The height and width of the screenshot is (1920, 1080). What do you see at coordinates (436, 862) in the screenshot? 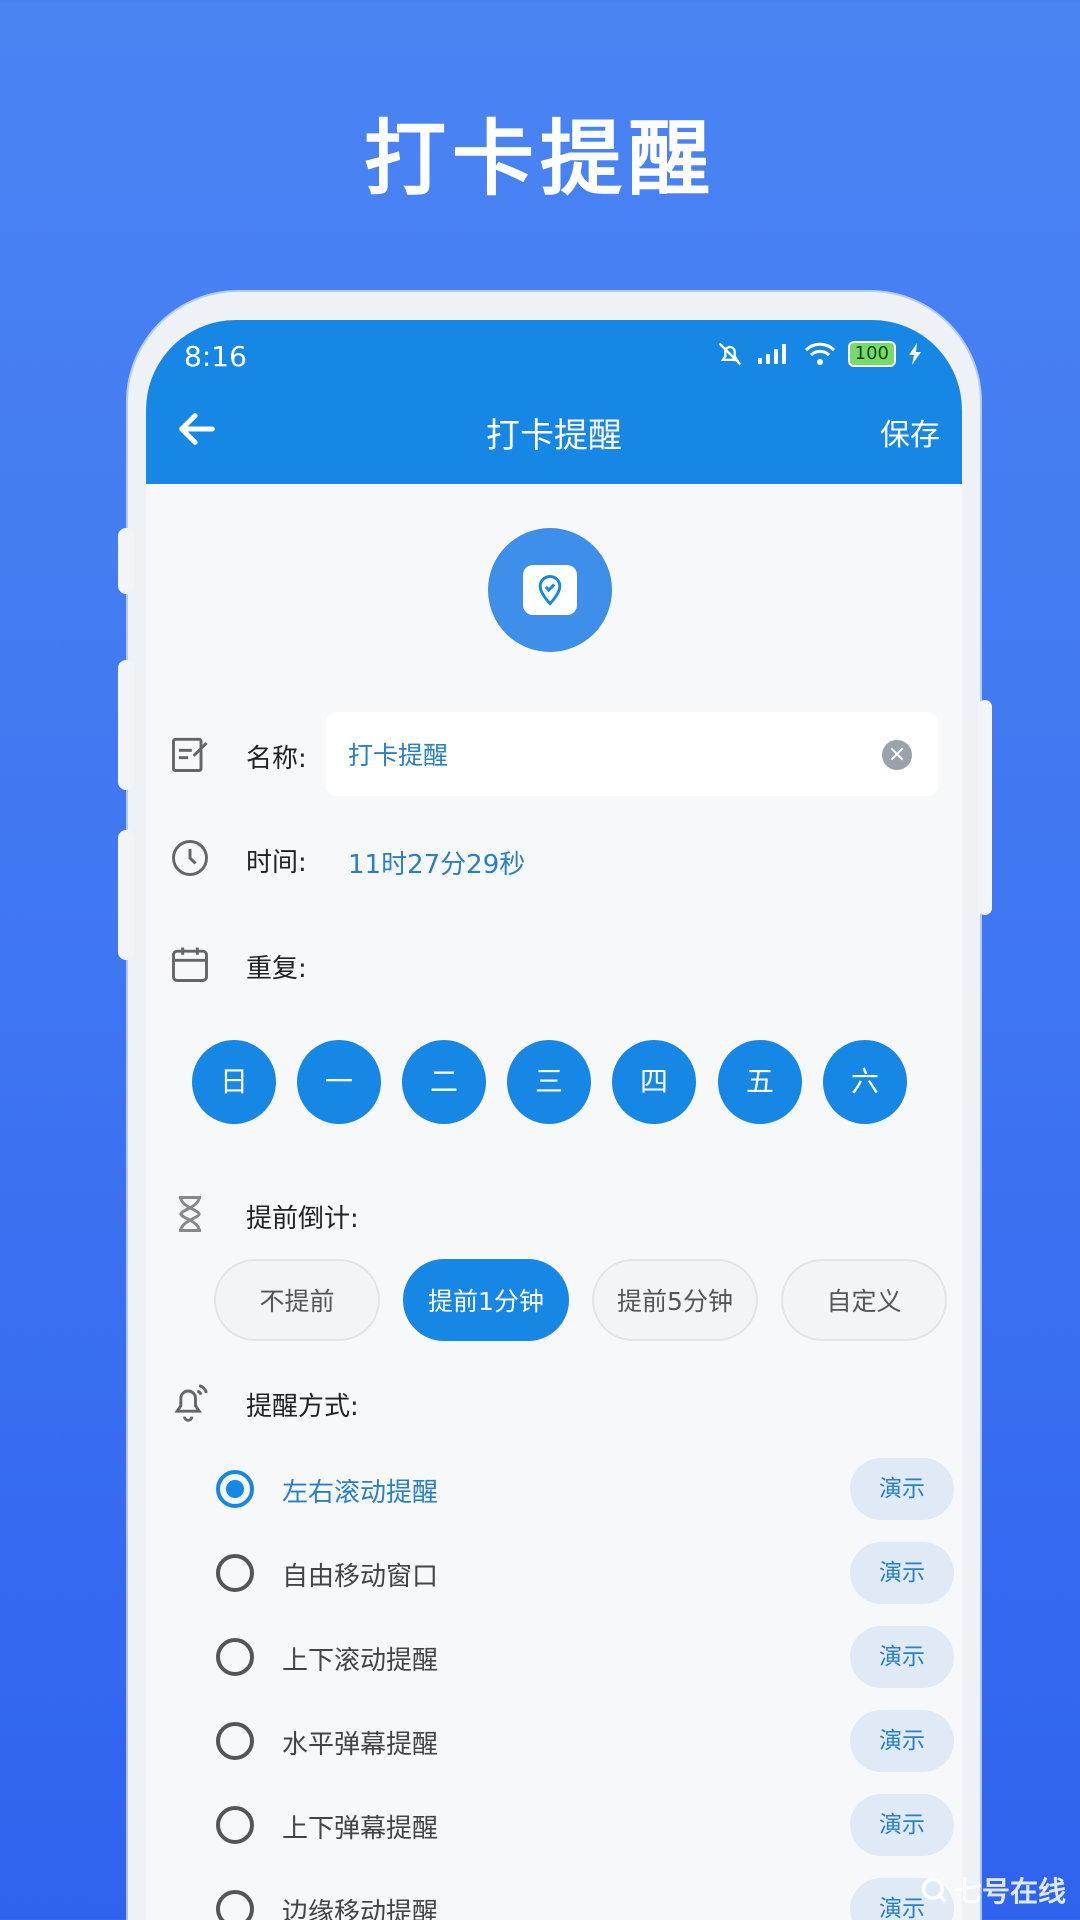
I see `time-value: 11时27分29秒` at bounding box center [436, 862].